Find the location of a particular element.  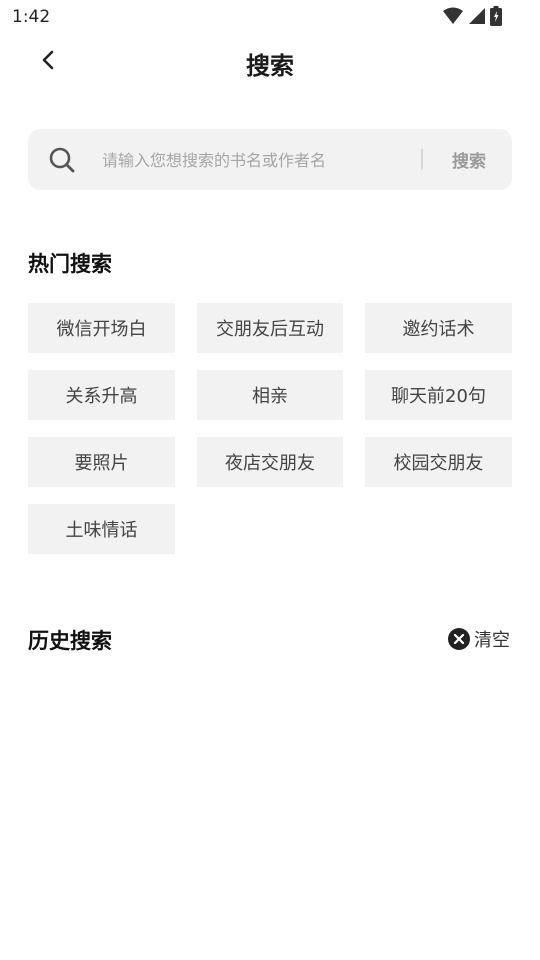

hot-tag: 夜店交朋友 is located at coordinates (270, 462).